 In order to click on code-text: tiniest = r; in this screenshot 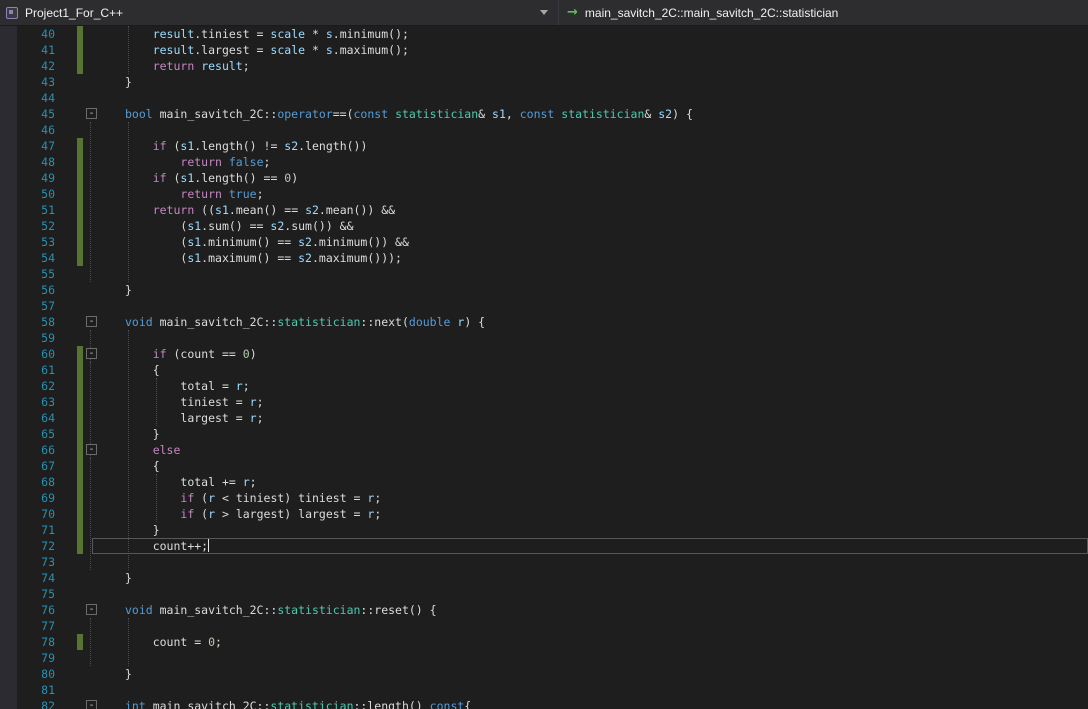, I will do `click(594, 402)`.